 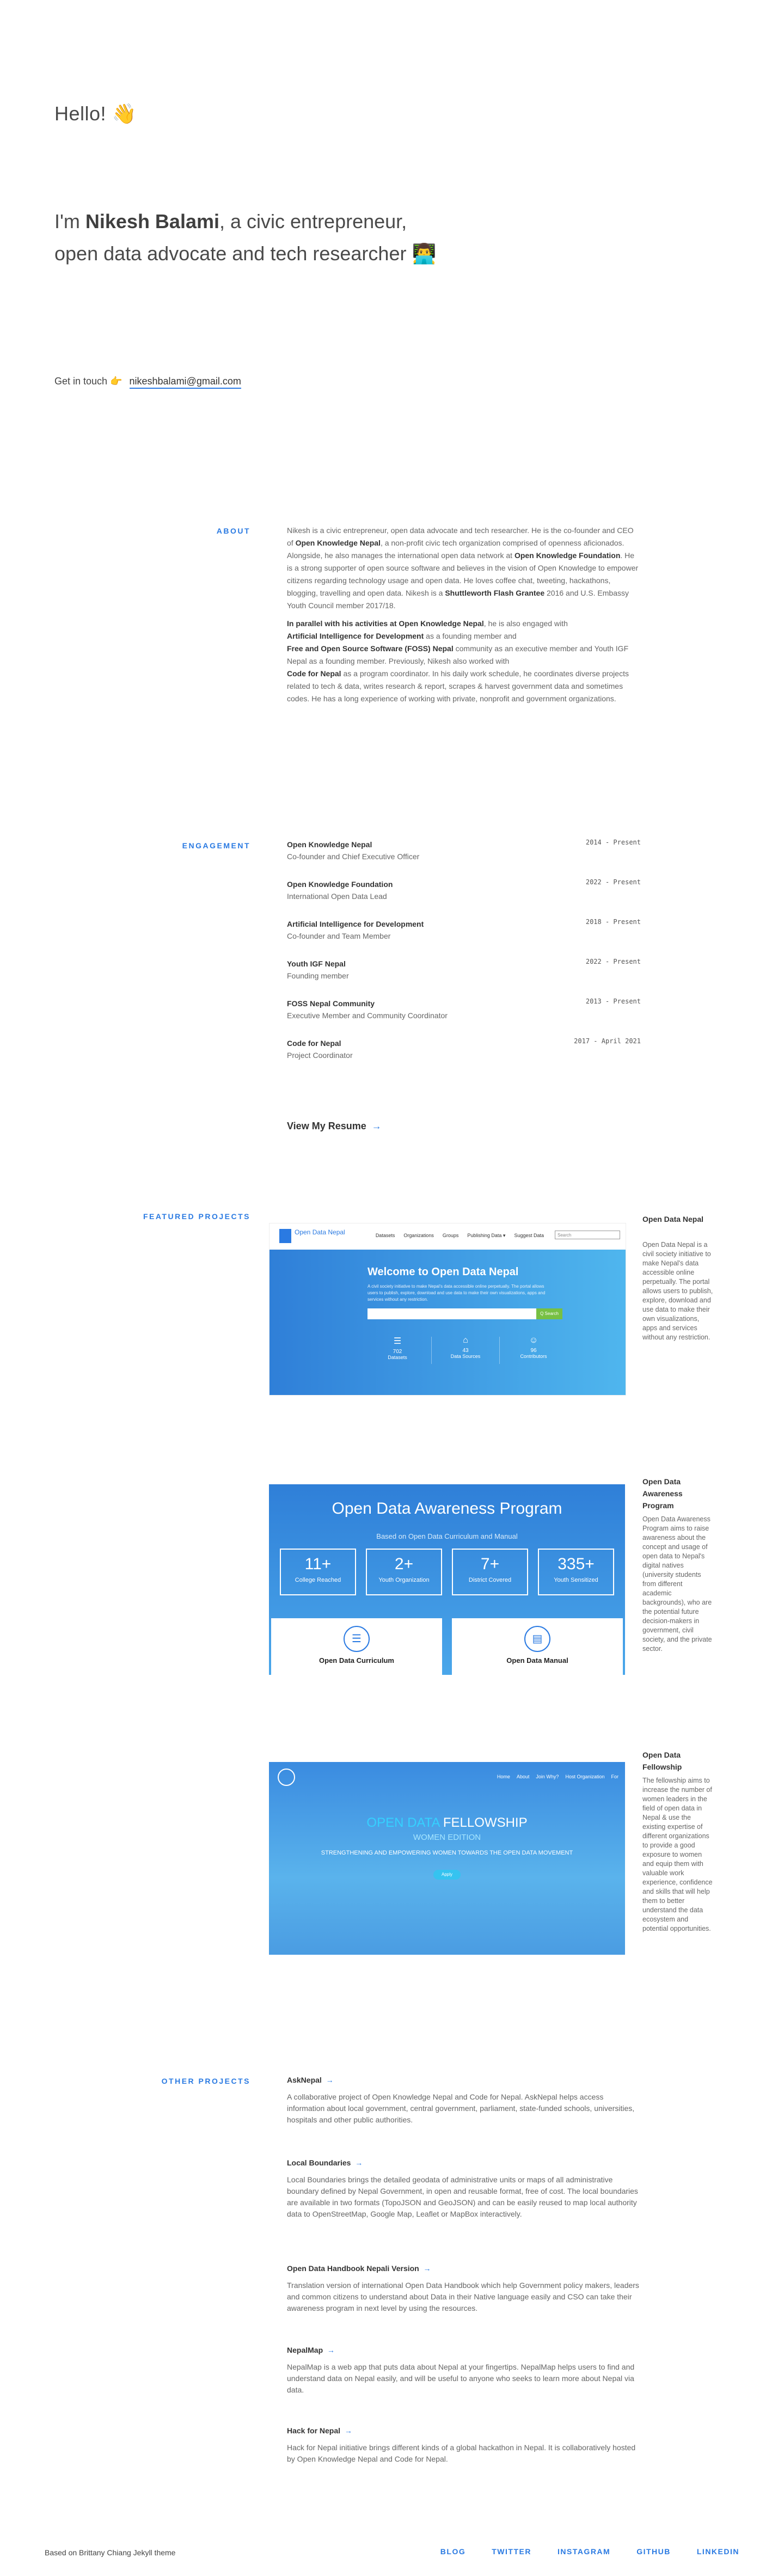 What do you see at coordinates (320, 1055) in the screenshot?
I see `engagement-role: Project Coordinator` at bounding box center [320, 1055].